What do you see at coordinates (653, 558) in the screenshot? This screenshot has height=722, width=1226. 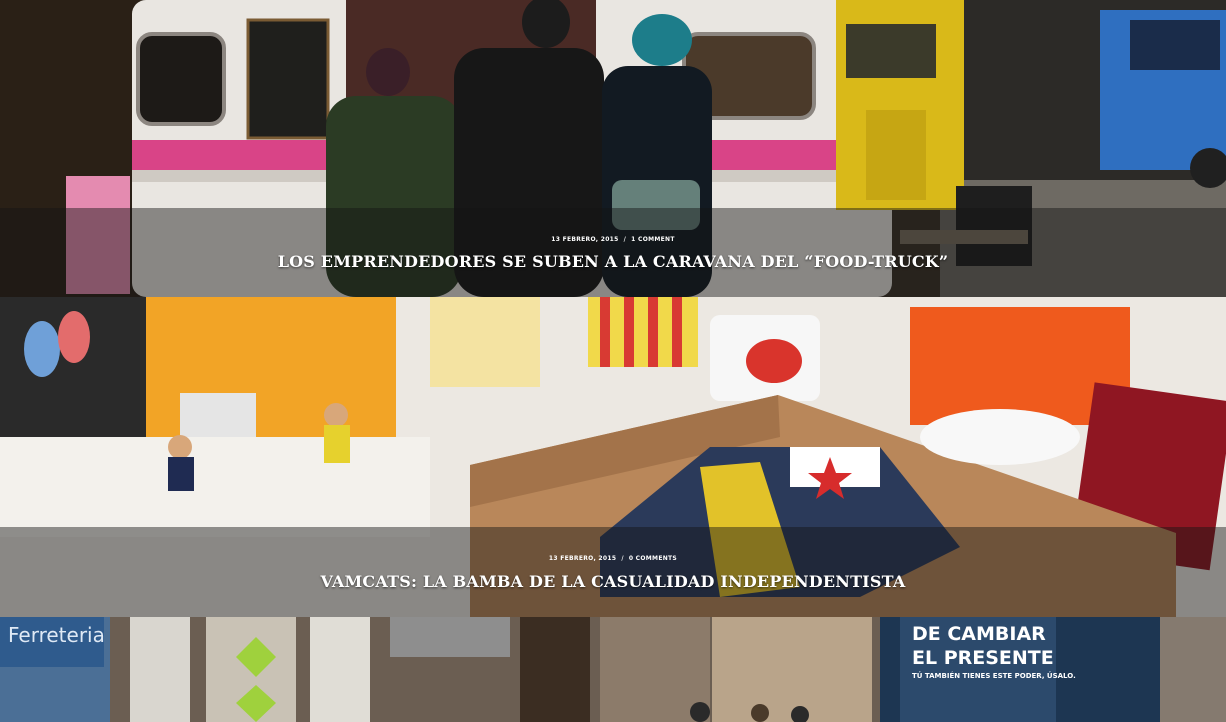 I see `post-comments-link: 0 comments` at bounding box center [653, 558].